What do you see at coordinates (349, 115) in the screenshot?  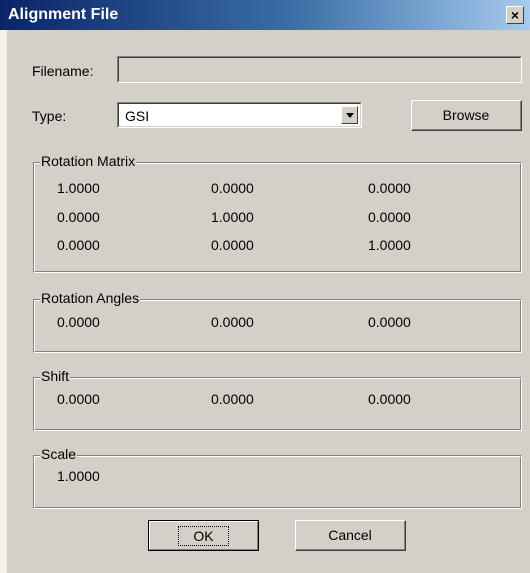 I see `chevron-down-icon` at bounding box center [349, 115].